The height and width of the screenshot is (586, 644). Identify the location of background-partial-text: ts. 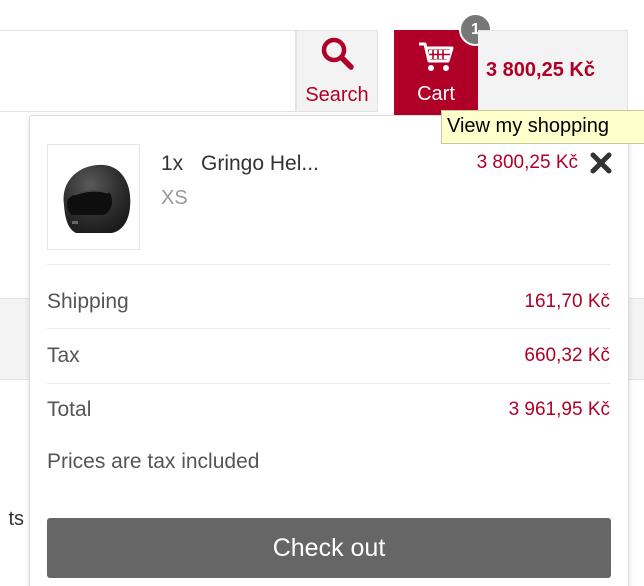
(16, 519).